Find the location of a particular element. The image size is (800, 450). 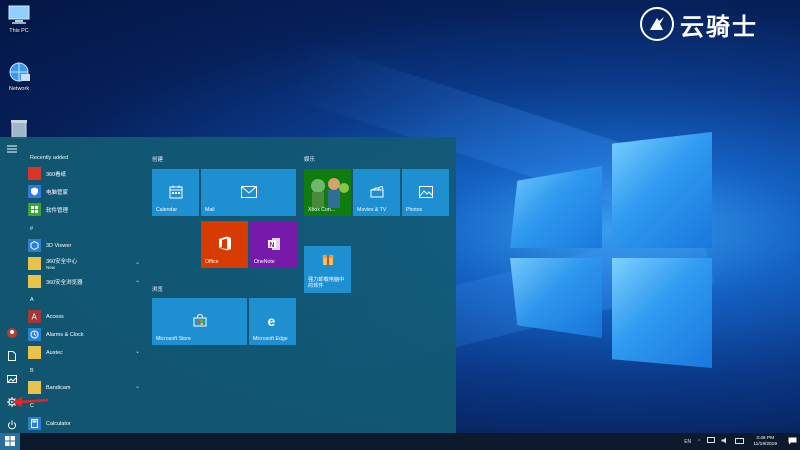

app-item-bandicam: Bandicam ⌄ is located at coordinates (84, 387).